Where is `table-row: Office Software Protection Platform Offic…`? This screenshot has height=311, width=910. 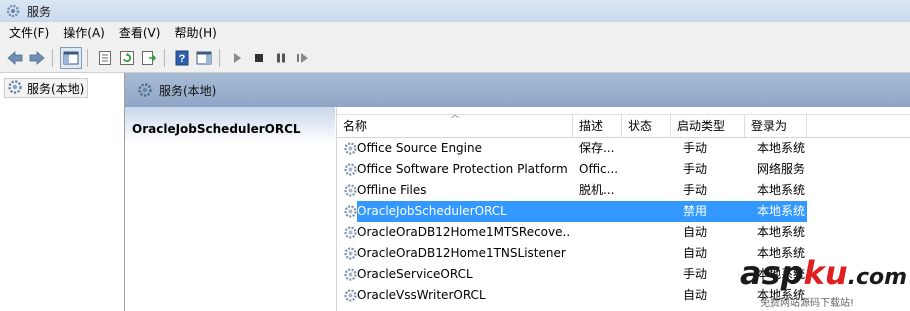 table-row: Office Software Protection Platform Offic… is located at coordinates (623, 169).